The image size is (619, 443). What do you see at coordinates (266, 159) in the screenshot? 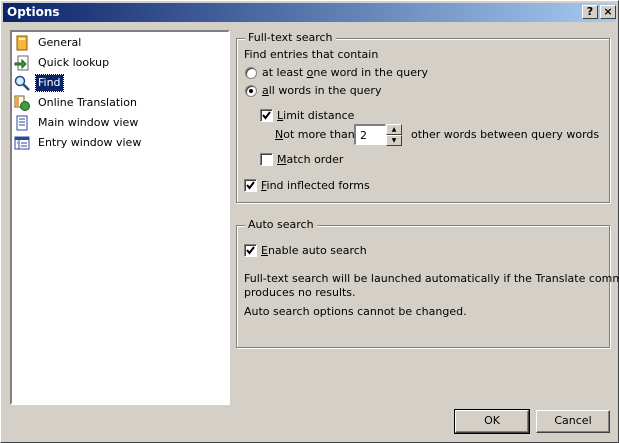
I see `match-order-checkbox` at bounding box center [266, 159].